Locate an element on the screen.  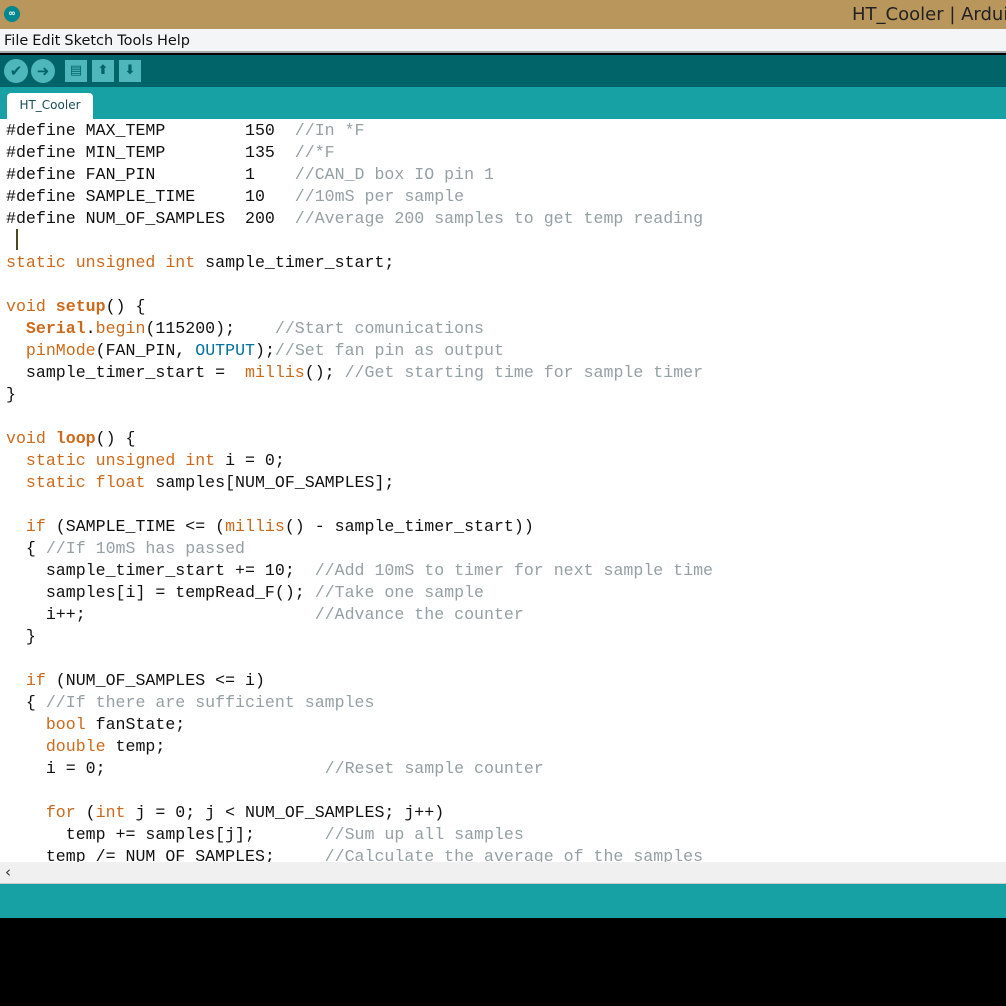
code-token: { is located at coordinates (26, 702).